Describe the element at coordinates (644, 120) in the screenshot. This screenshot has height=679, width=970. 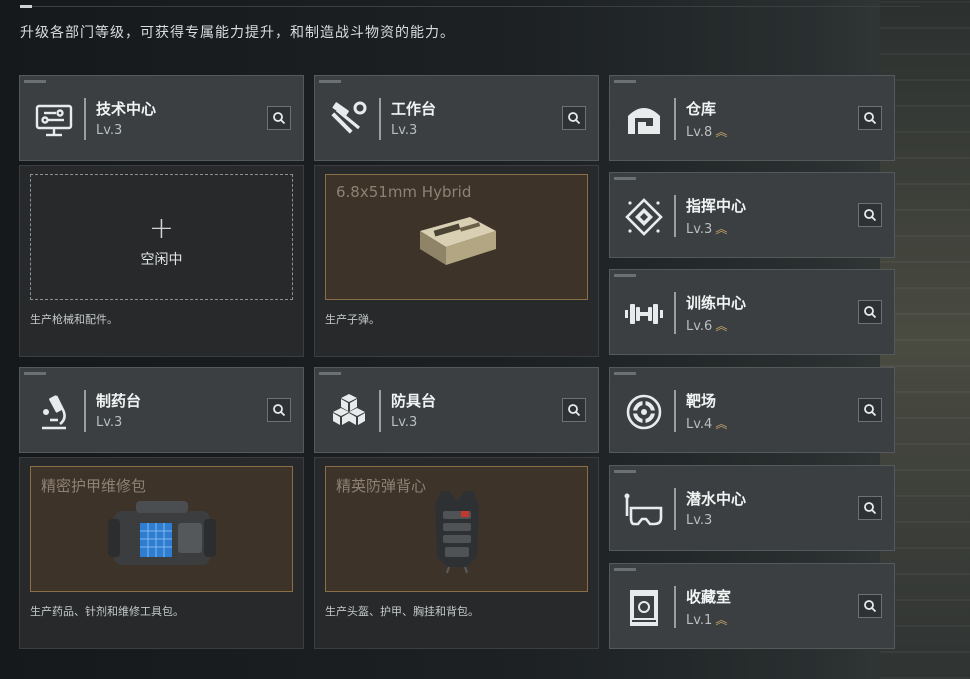
I see `warehouse-icon` at that location.